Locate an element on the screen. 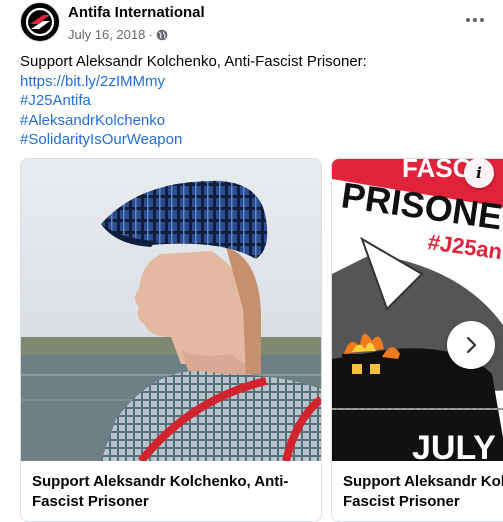 Image resolution: width=503 pixels, height=522 pixels. poster-fasc-text: FASC is located at coordinates (437, 171).